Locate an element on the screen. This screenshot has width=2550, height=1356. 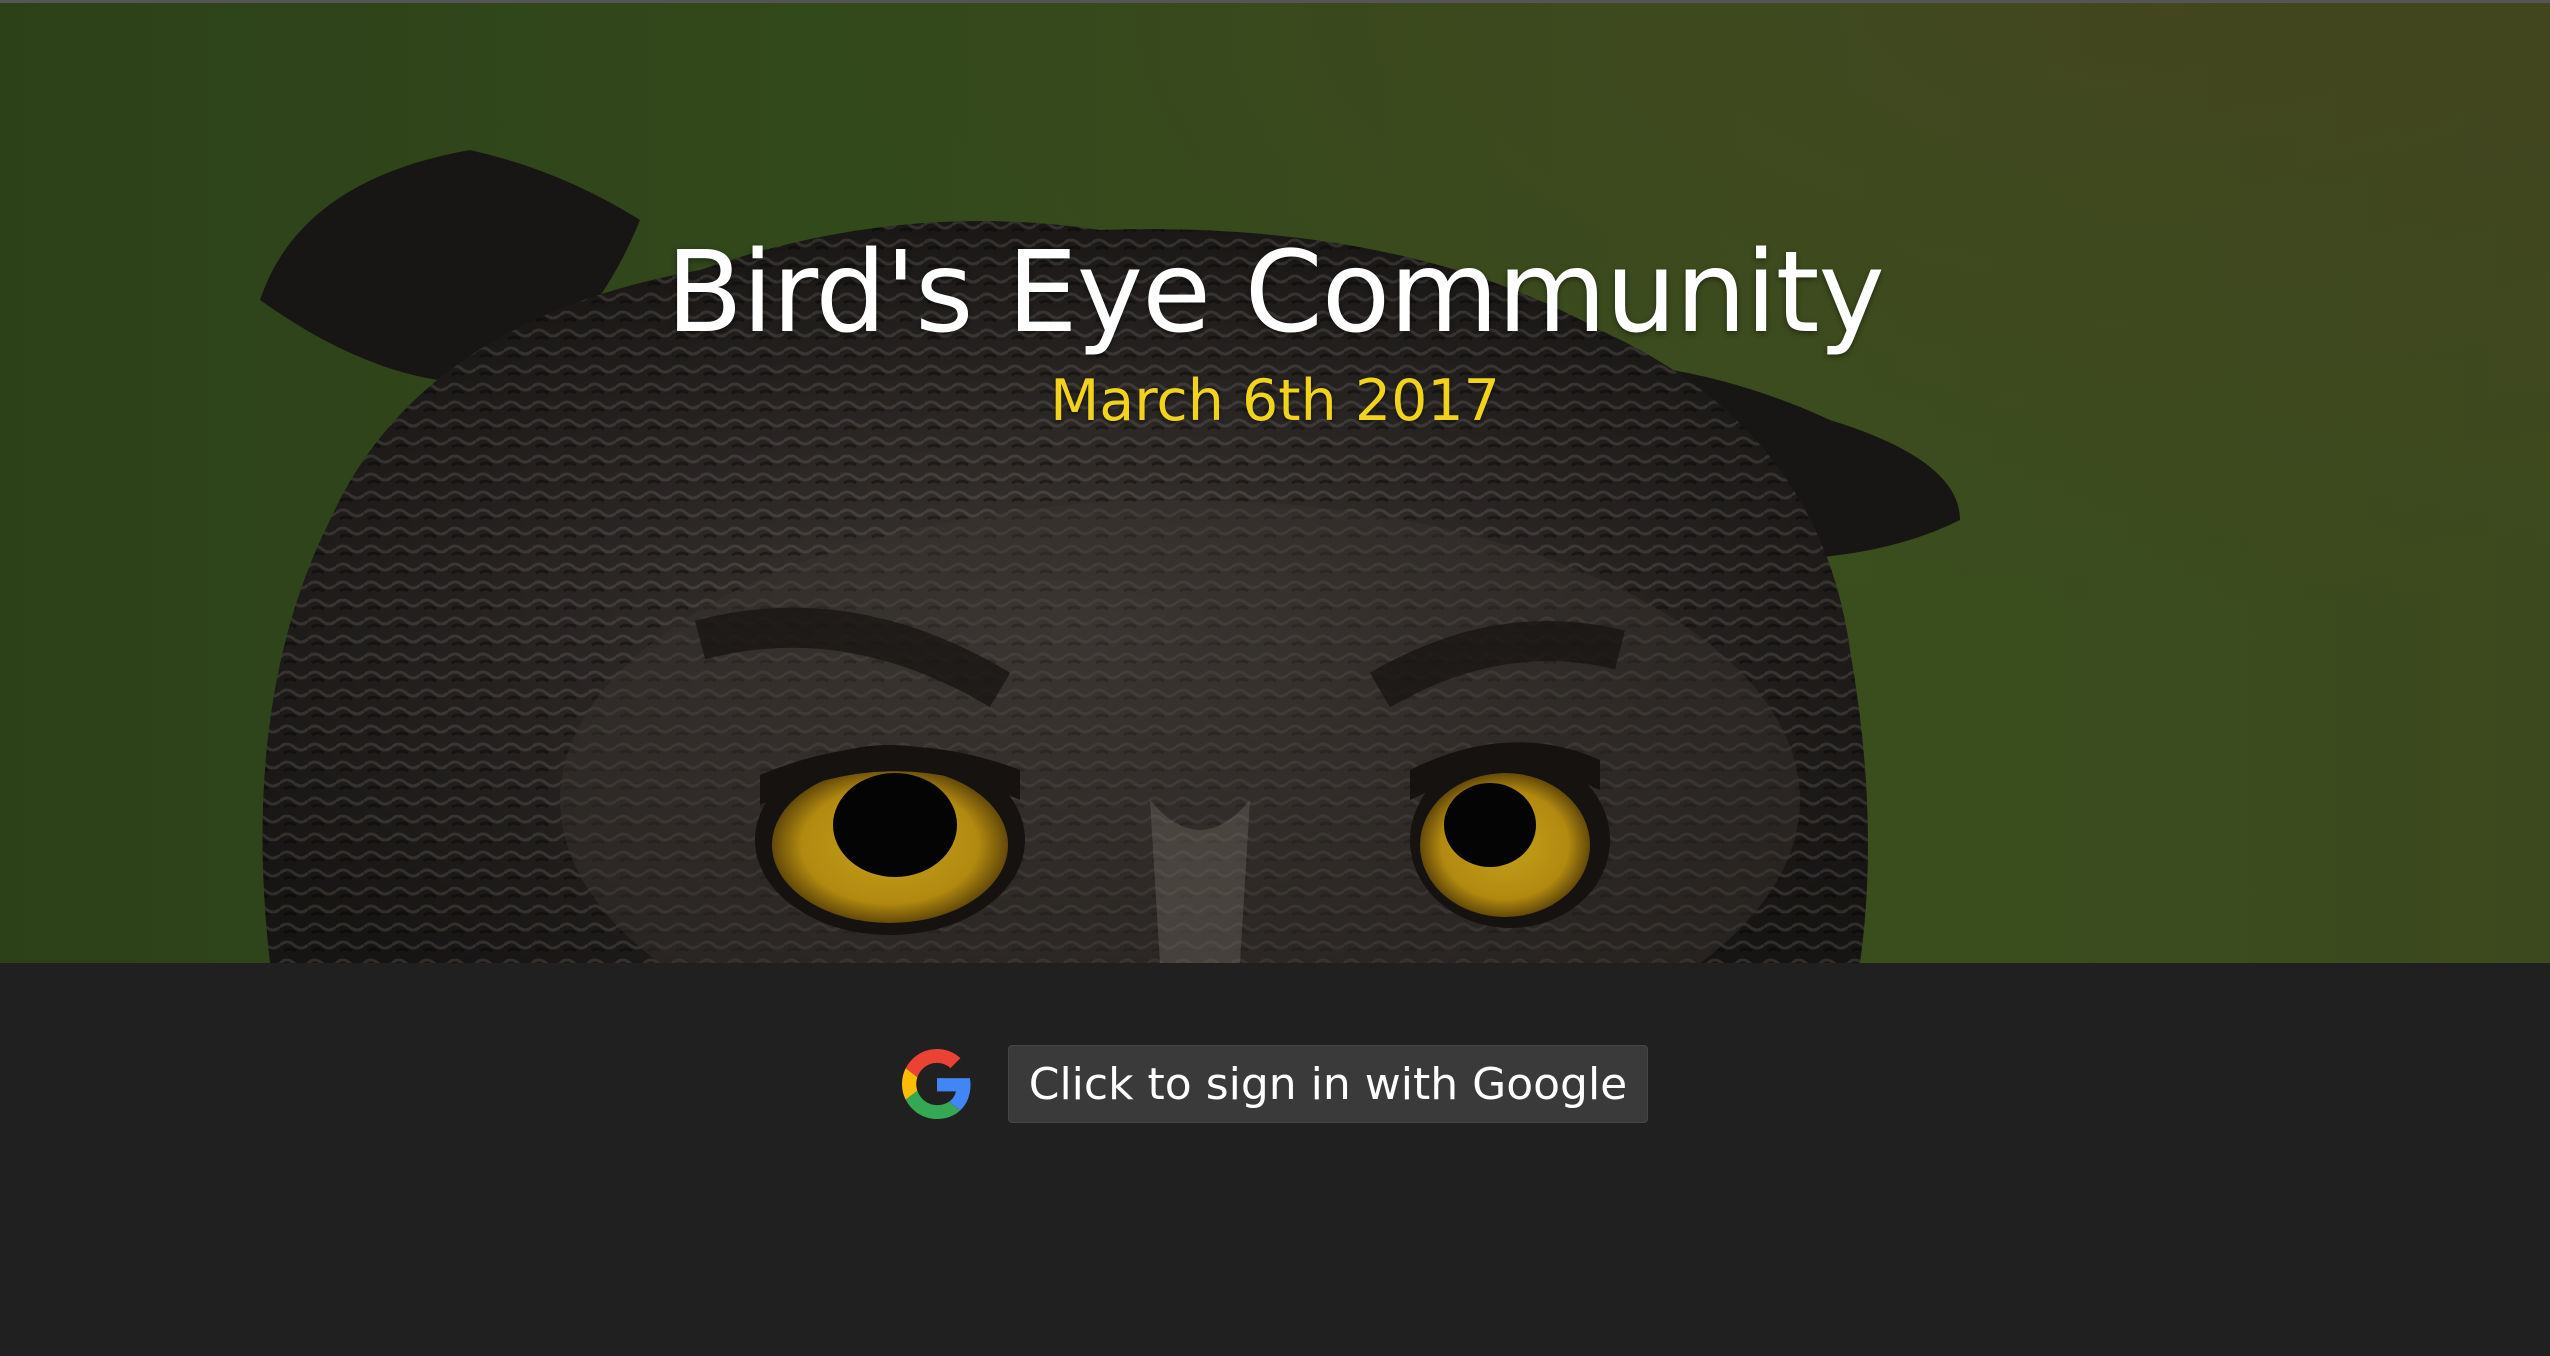
event-date: March 6th 2017 is located at coordinates (1275, 401).